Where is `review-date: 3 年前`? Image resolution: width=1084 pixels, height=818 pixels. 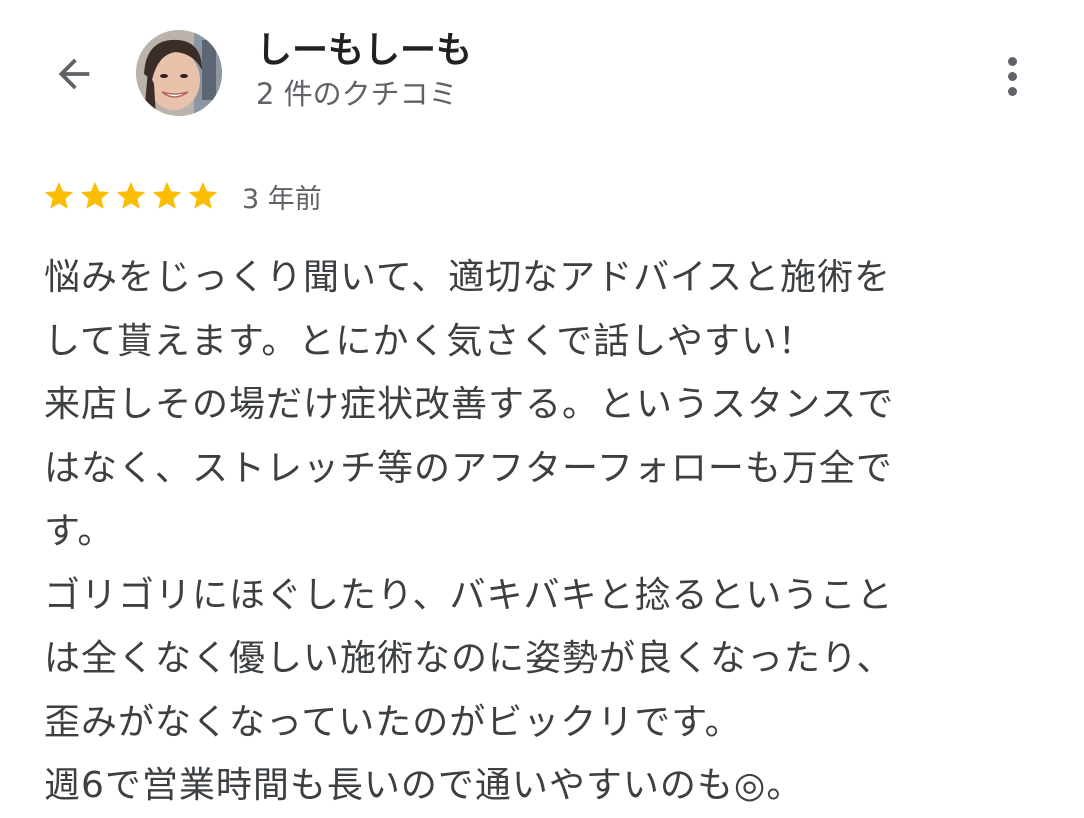
review-date: 3 年前 is located at coordinates (282, 199).